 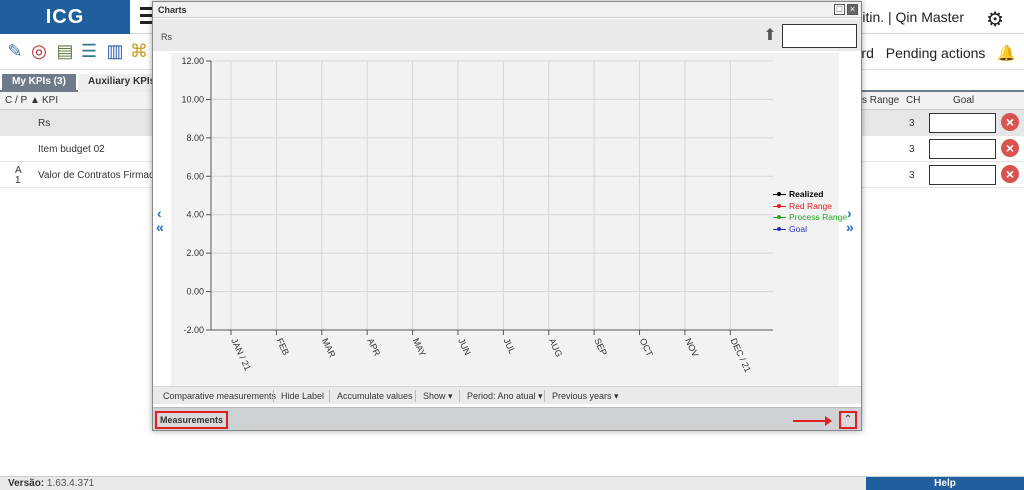 What do you see at coordinates (770, 36) in the screenshot?
I see `arrow-up-icon: ⬆` at bounding box center [770, 36].